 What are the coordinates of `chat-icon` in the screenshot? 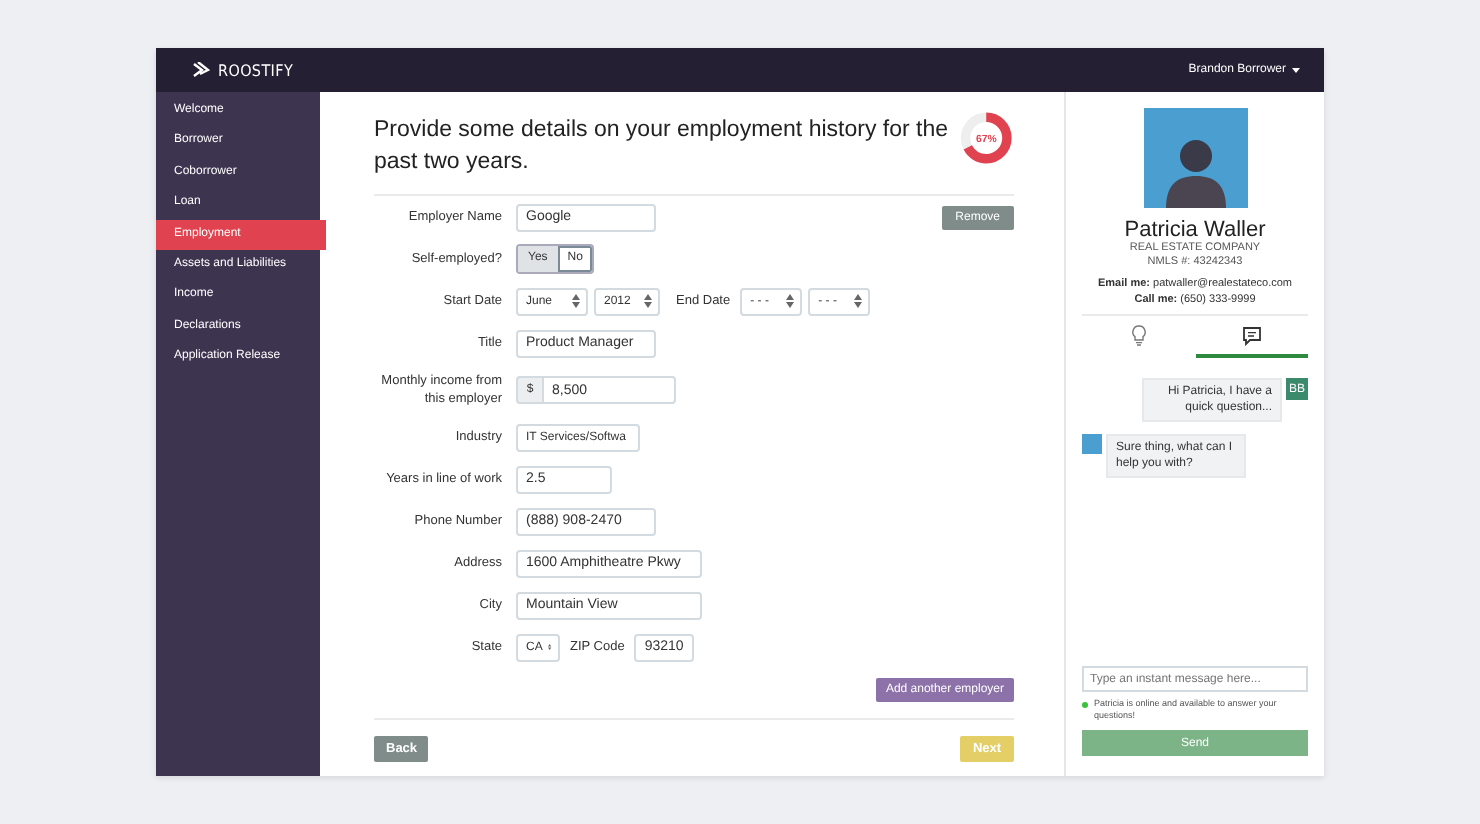 It's located at (1251, 335).